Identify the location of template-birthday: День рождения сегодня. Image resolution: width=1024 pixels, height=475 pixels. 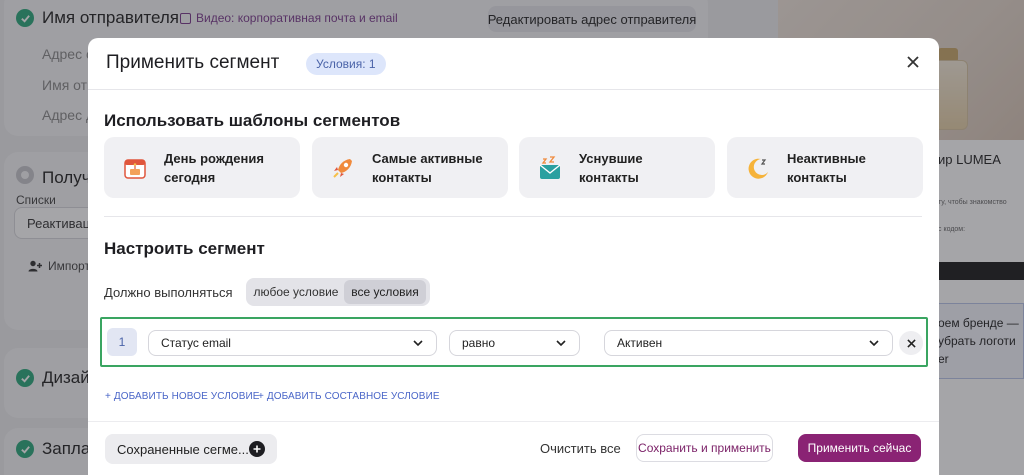
(202, 167).